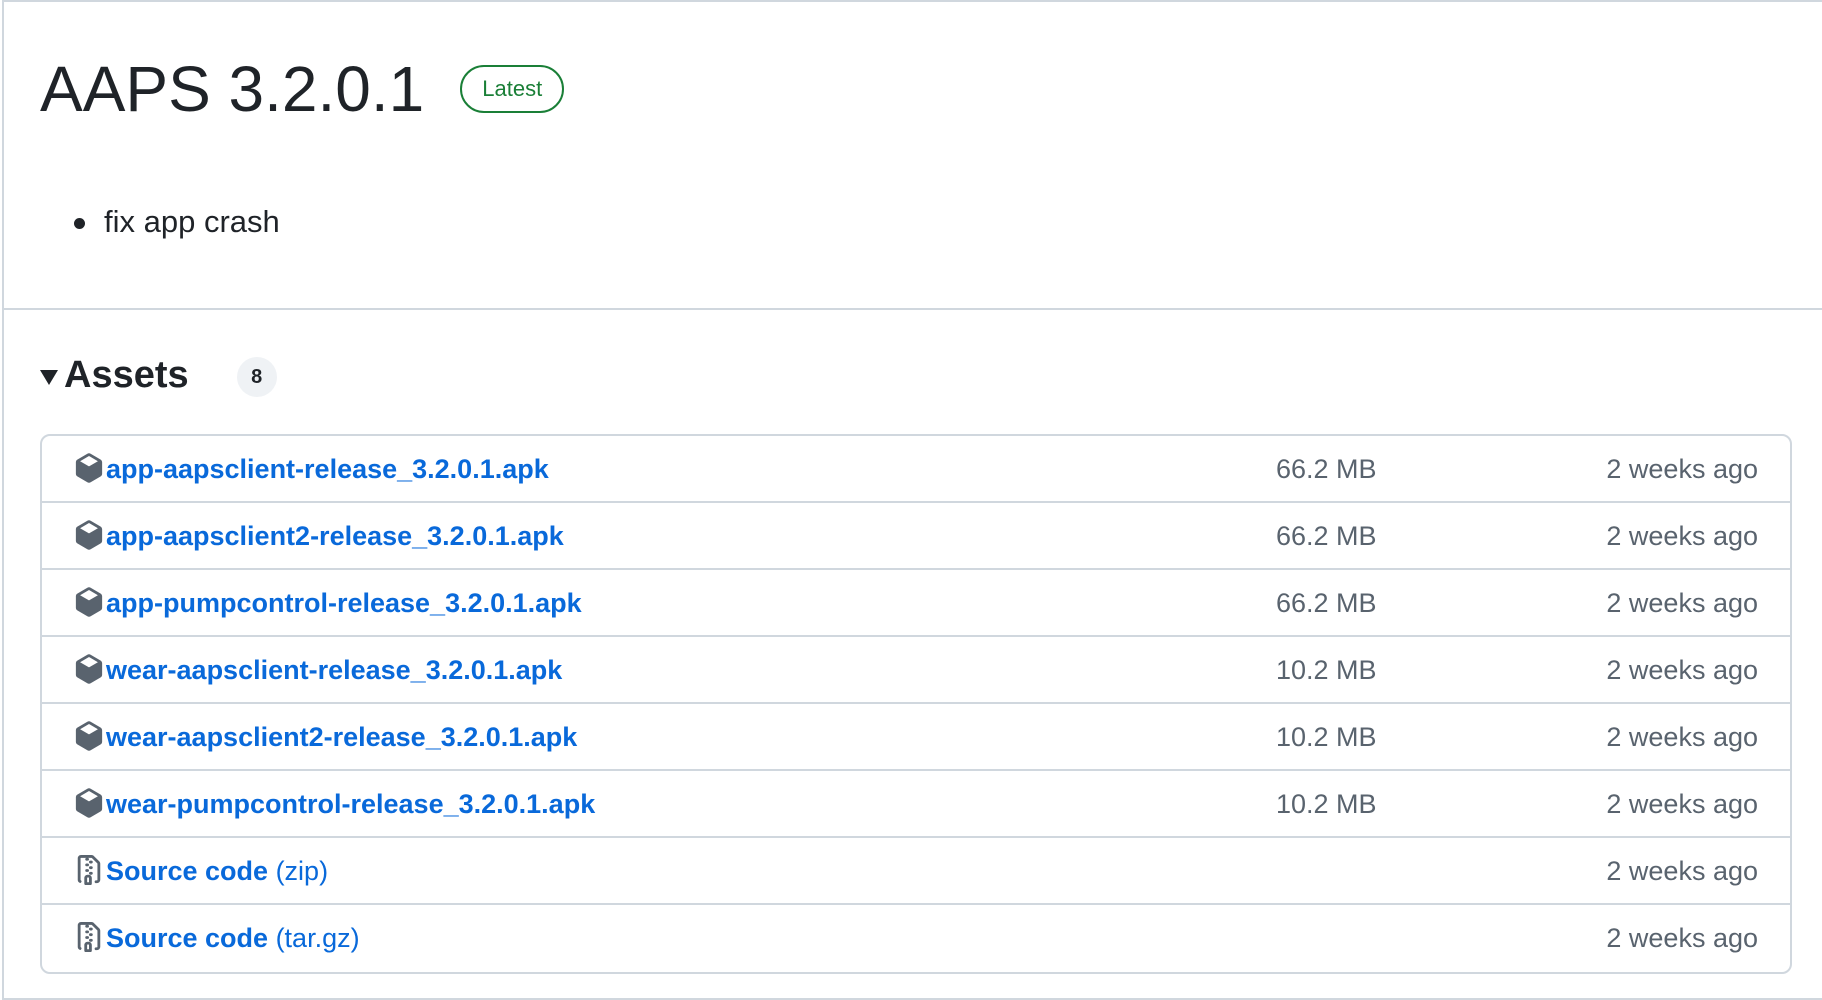  Describe the element at coordinates (256, 377) in the screenshot. I see `assets-count-badge: 8` at that location.